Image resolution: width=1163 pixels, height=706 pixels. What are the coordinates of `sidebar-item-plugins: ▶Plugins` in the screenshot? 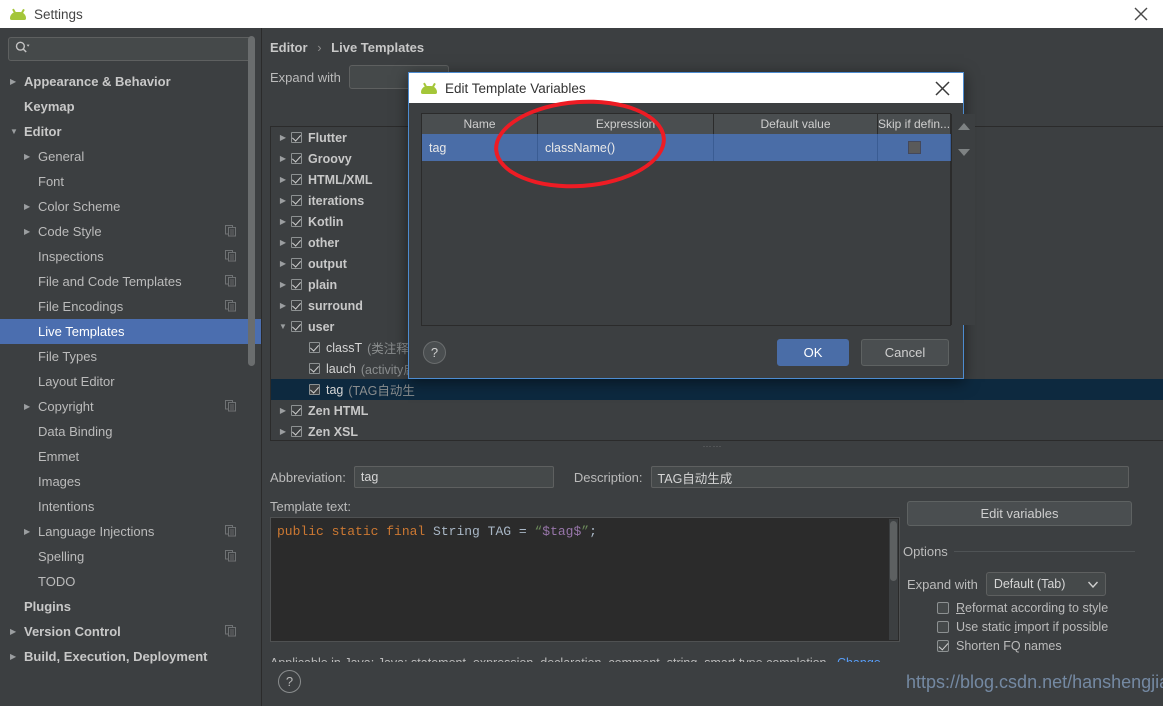 It's located at (130, 606).